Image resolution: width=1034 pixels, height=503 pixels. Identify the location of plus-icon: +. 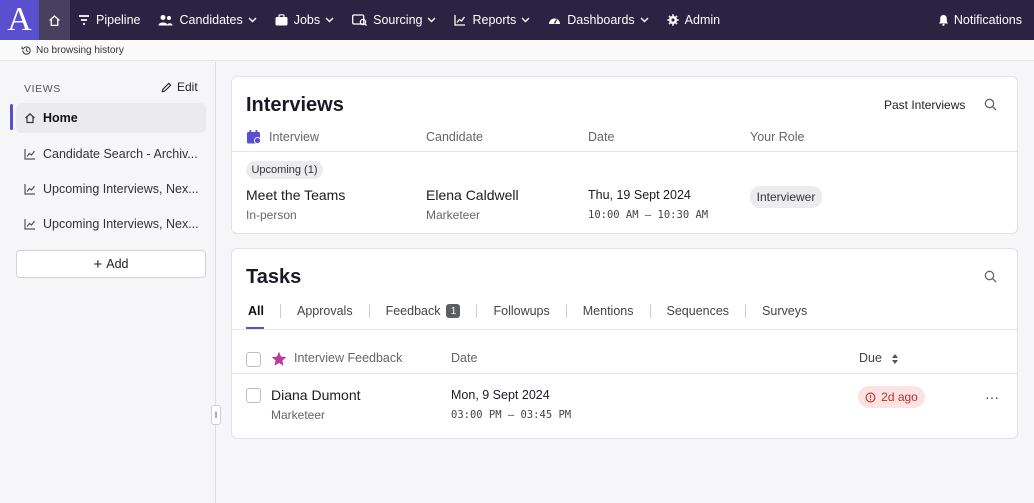
(98, 264).